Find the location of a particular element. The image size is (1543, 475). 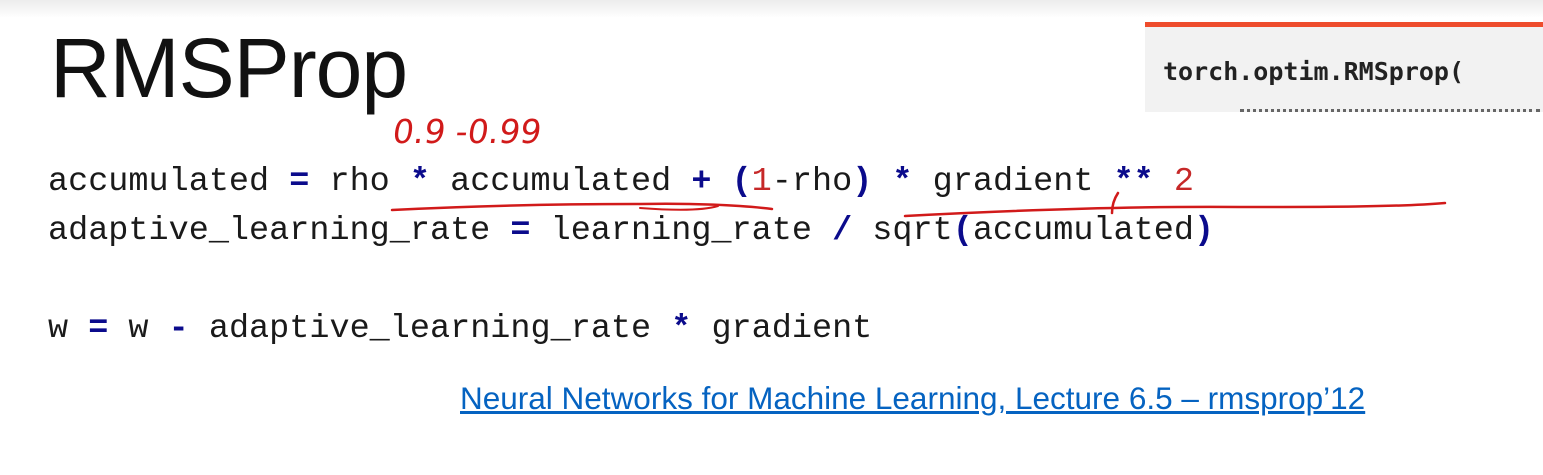

underline-gradient-squared is located at coordinates (1175, 209).